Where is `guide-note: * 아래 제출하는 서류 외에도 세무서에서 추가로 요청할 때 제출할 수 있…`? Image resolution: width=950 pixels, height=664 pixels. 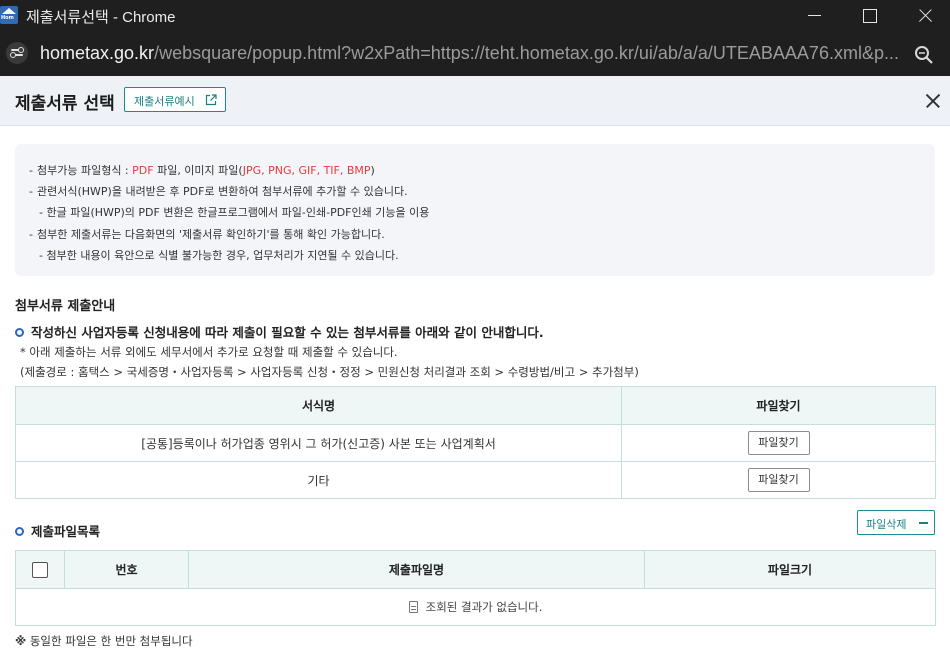 guide-note: * 아래 제출하는 서류 외에도 세무서에서 추가로 요청할 때 제출할 수 있… is located at coordinates (209, 352).